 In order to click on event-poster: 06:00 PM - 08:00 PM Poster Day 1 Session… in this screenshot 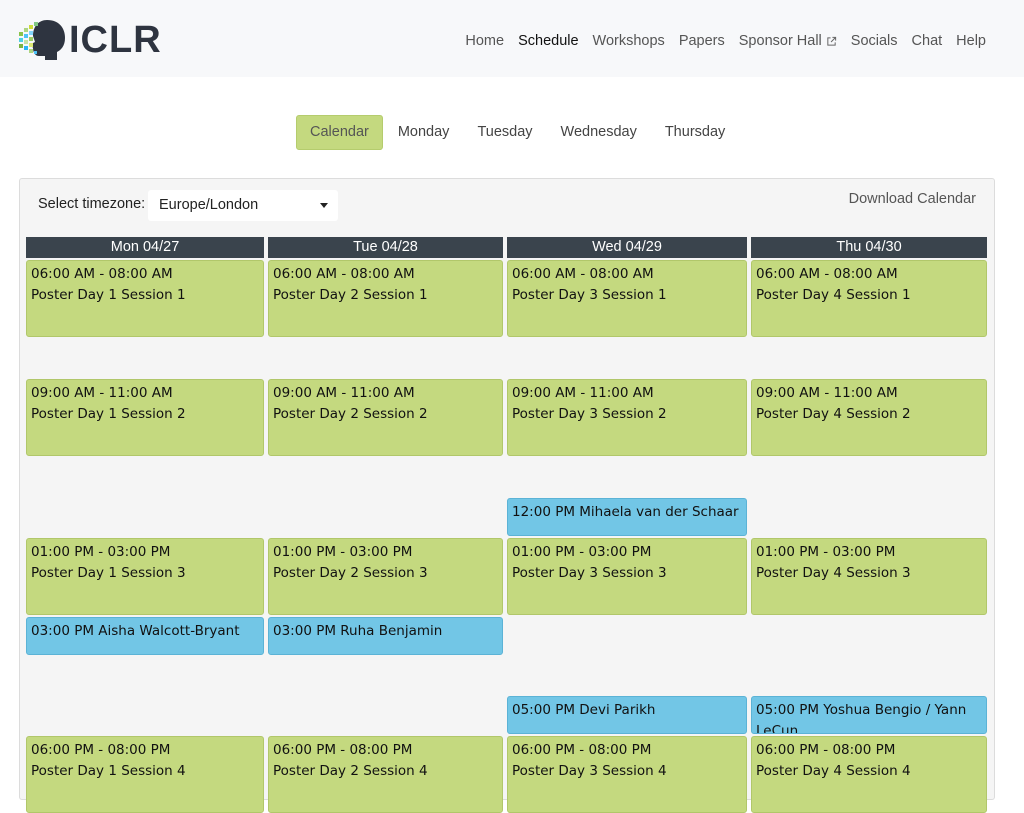, I will do `click(145, 774)`.